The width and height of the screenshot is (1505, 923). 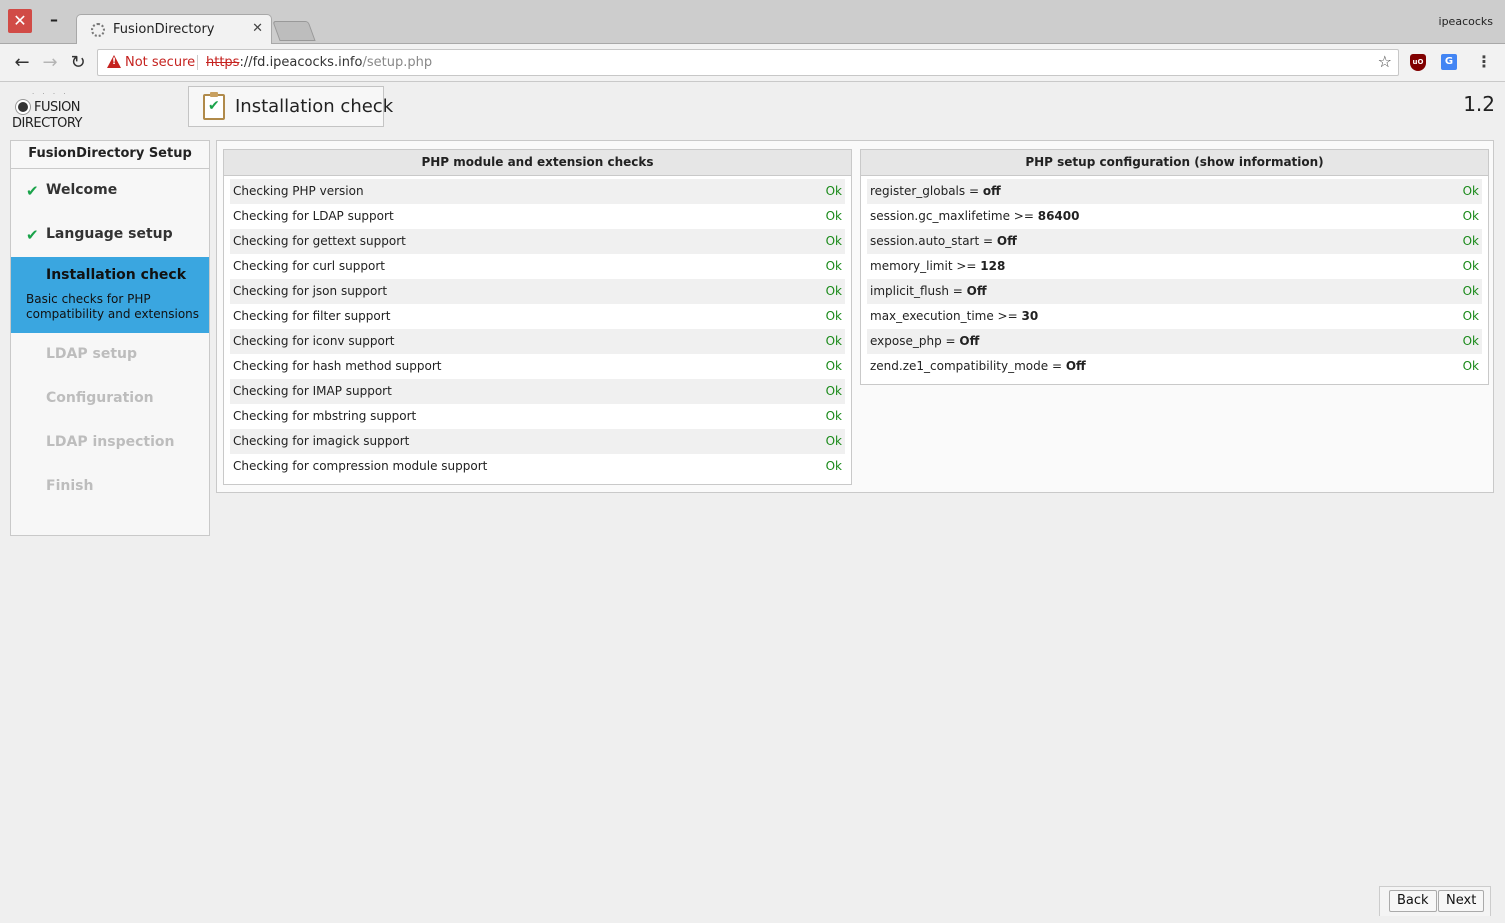 I want to click on kebab-menu-icon: ⋮, so click(x=1484, y=61).